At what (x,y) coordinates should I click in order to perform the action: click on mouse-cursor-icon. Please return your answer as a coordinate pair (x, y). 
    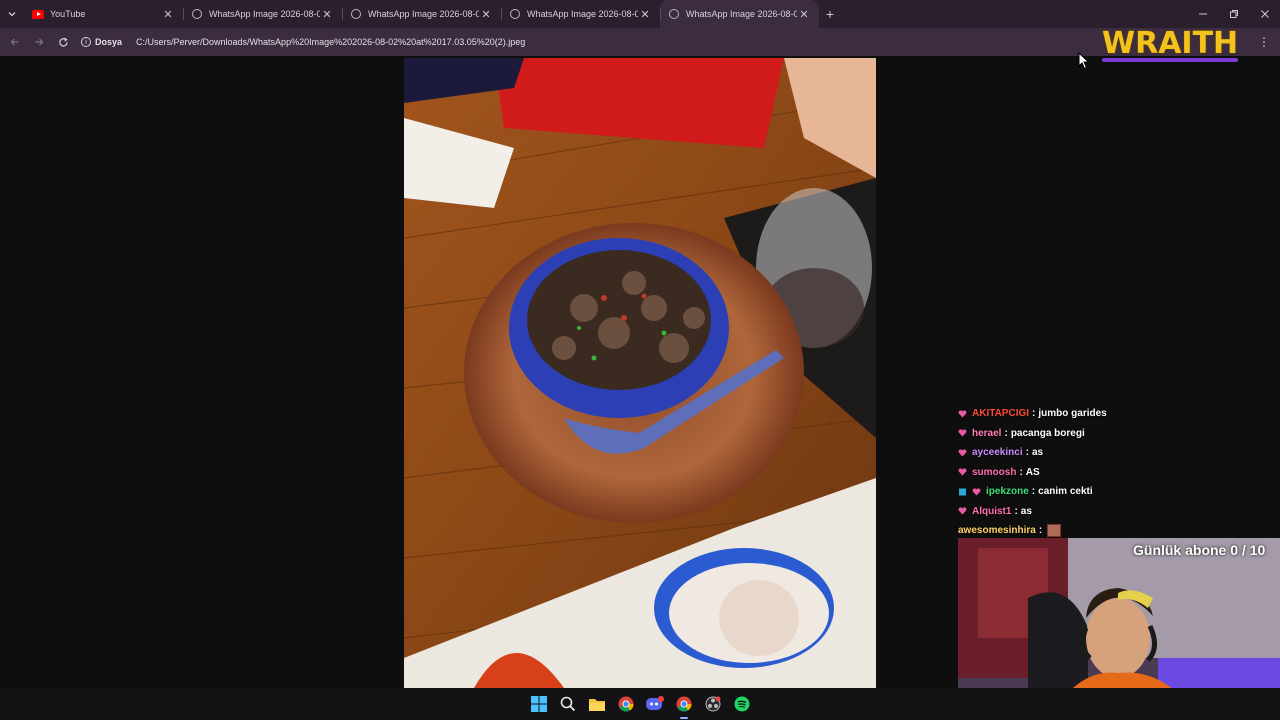
    Looking at the image, I should click on (1084, 63).